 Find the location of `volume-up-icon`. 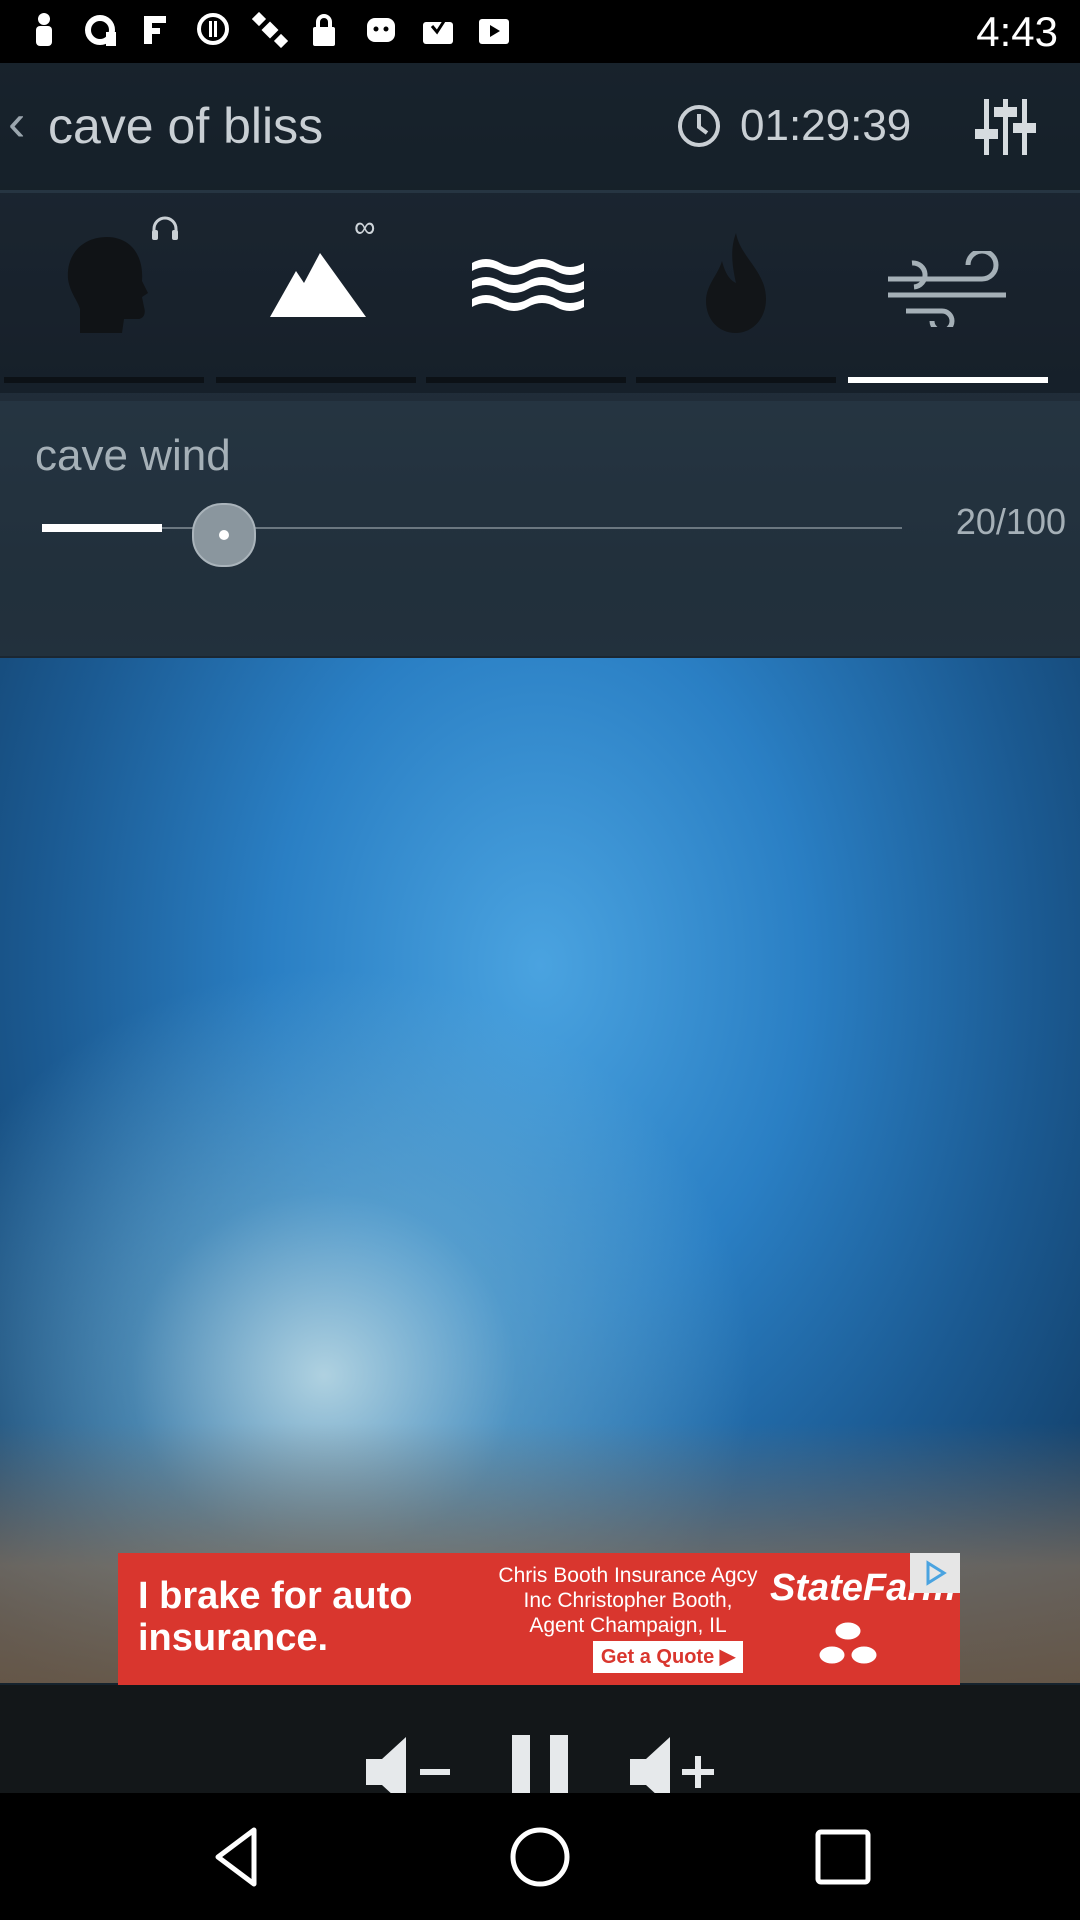

volume-up-icon is located at coordinates (672, 1760).